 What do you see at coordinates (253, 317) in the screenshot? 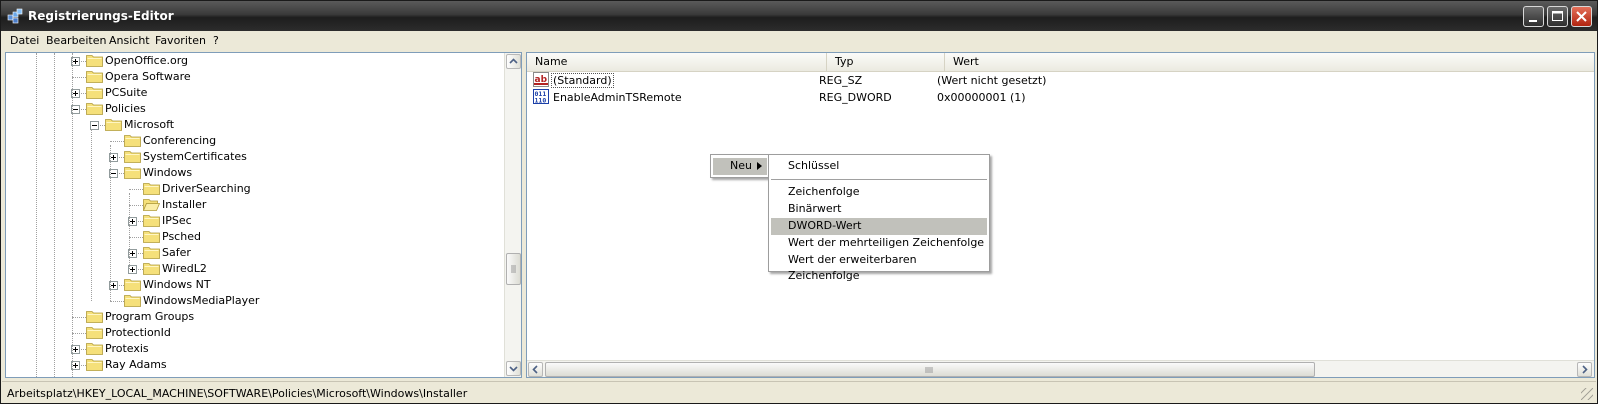
I see `tree-item: Program Groups` at bounding box center [253, 317].